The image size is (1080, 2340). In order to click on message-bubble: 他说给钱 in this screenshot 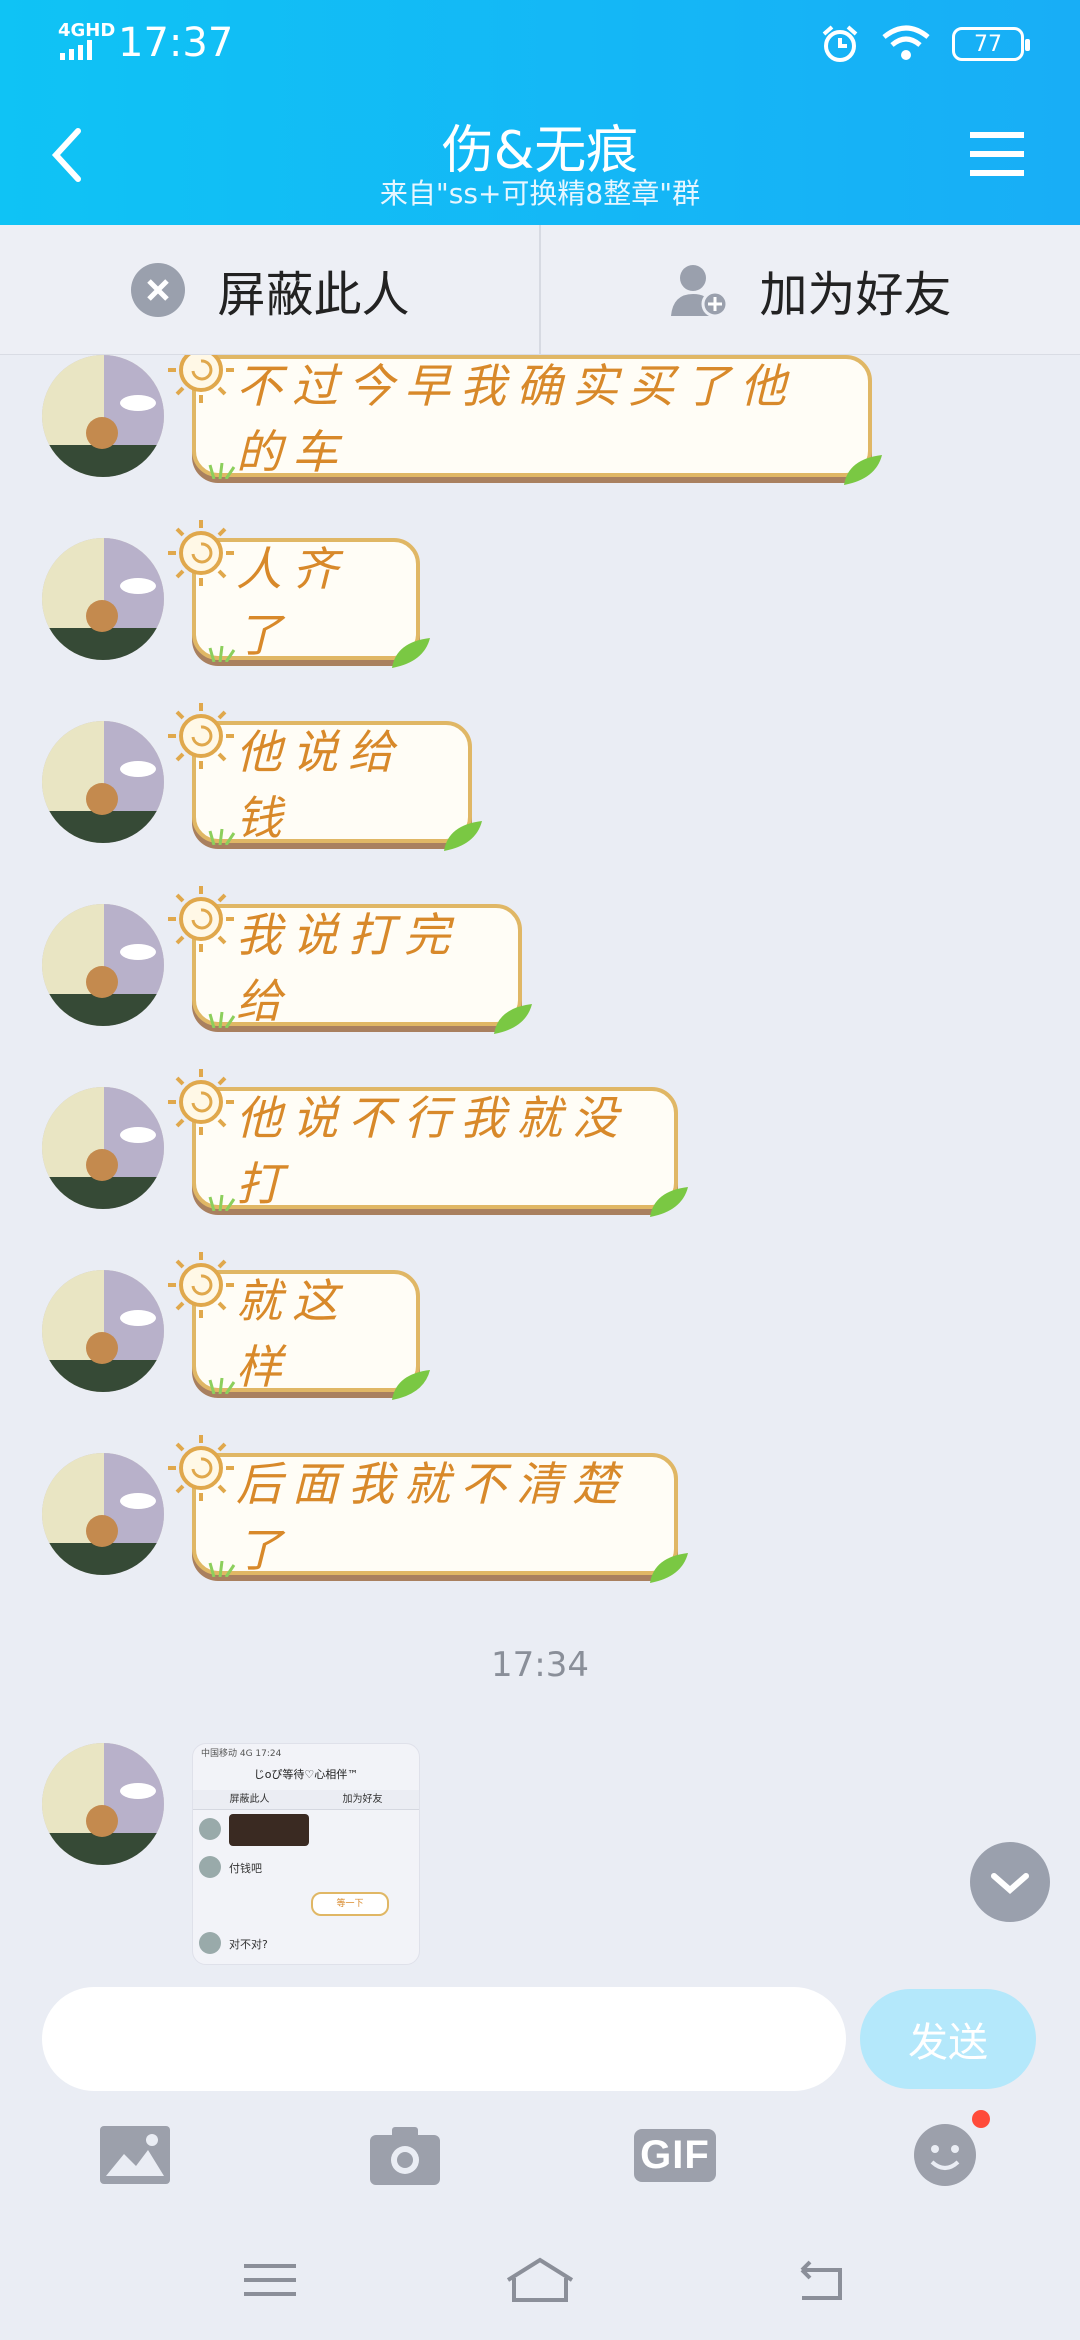, I will do `click(325, 777)`.